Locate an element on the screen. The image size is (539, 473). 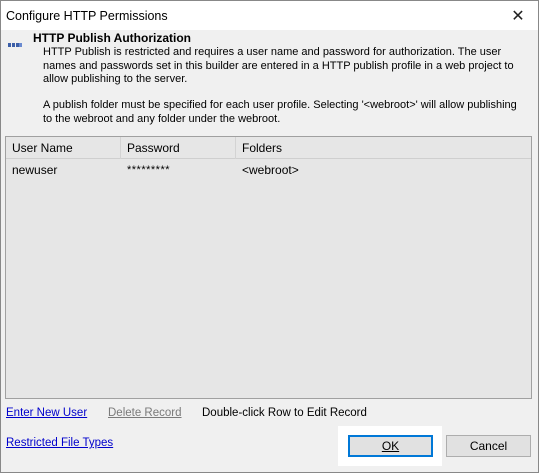
column-folders: Folders is located at coordinates (383, 148).